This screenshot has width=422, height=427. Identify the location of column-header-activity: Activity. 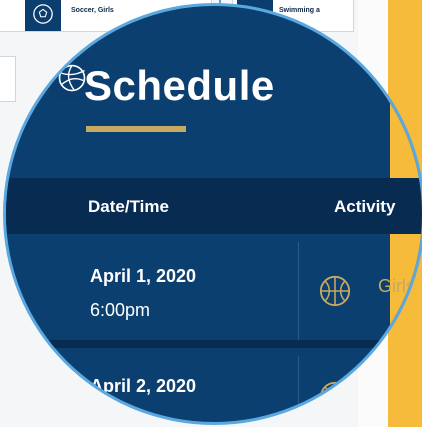
(365, 206).